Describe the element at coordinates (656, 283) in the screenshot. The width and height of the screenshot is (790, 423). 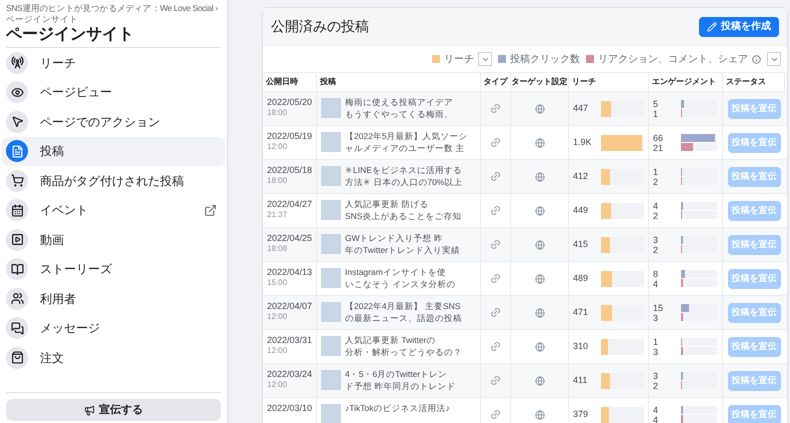
I see `reactions-value: 4` at that location.